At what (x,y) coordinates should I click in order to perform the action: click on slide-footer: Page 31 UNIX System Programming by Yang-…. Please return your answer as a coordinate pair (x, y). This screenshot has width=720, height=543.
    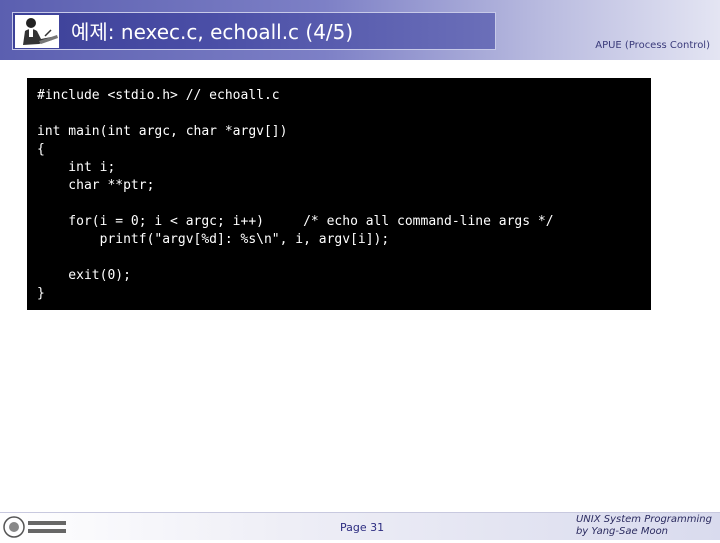
    Looking at the image, I should click on (360, 526).